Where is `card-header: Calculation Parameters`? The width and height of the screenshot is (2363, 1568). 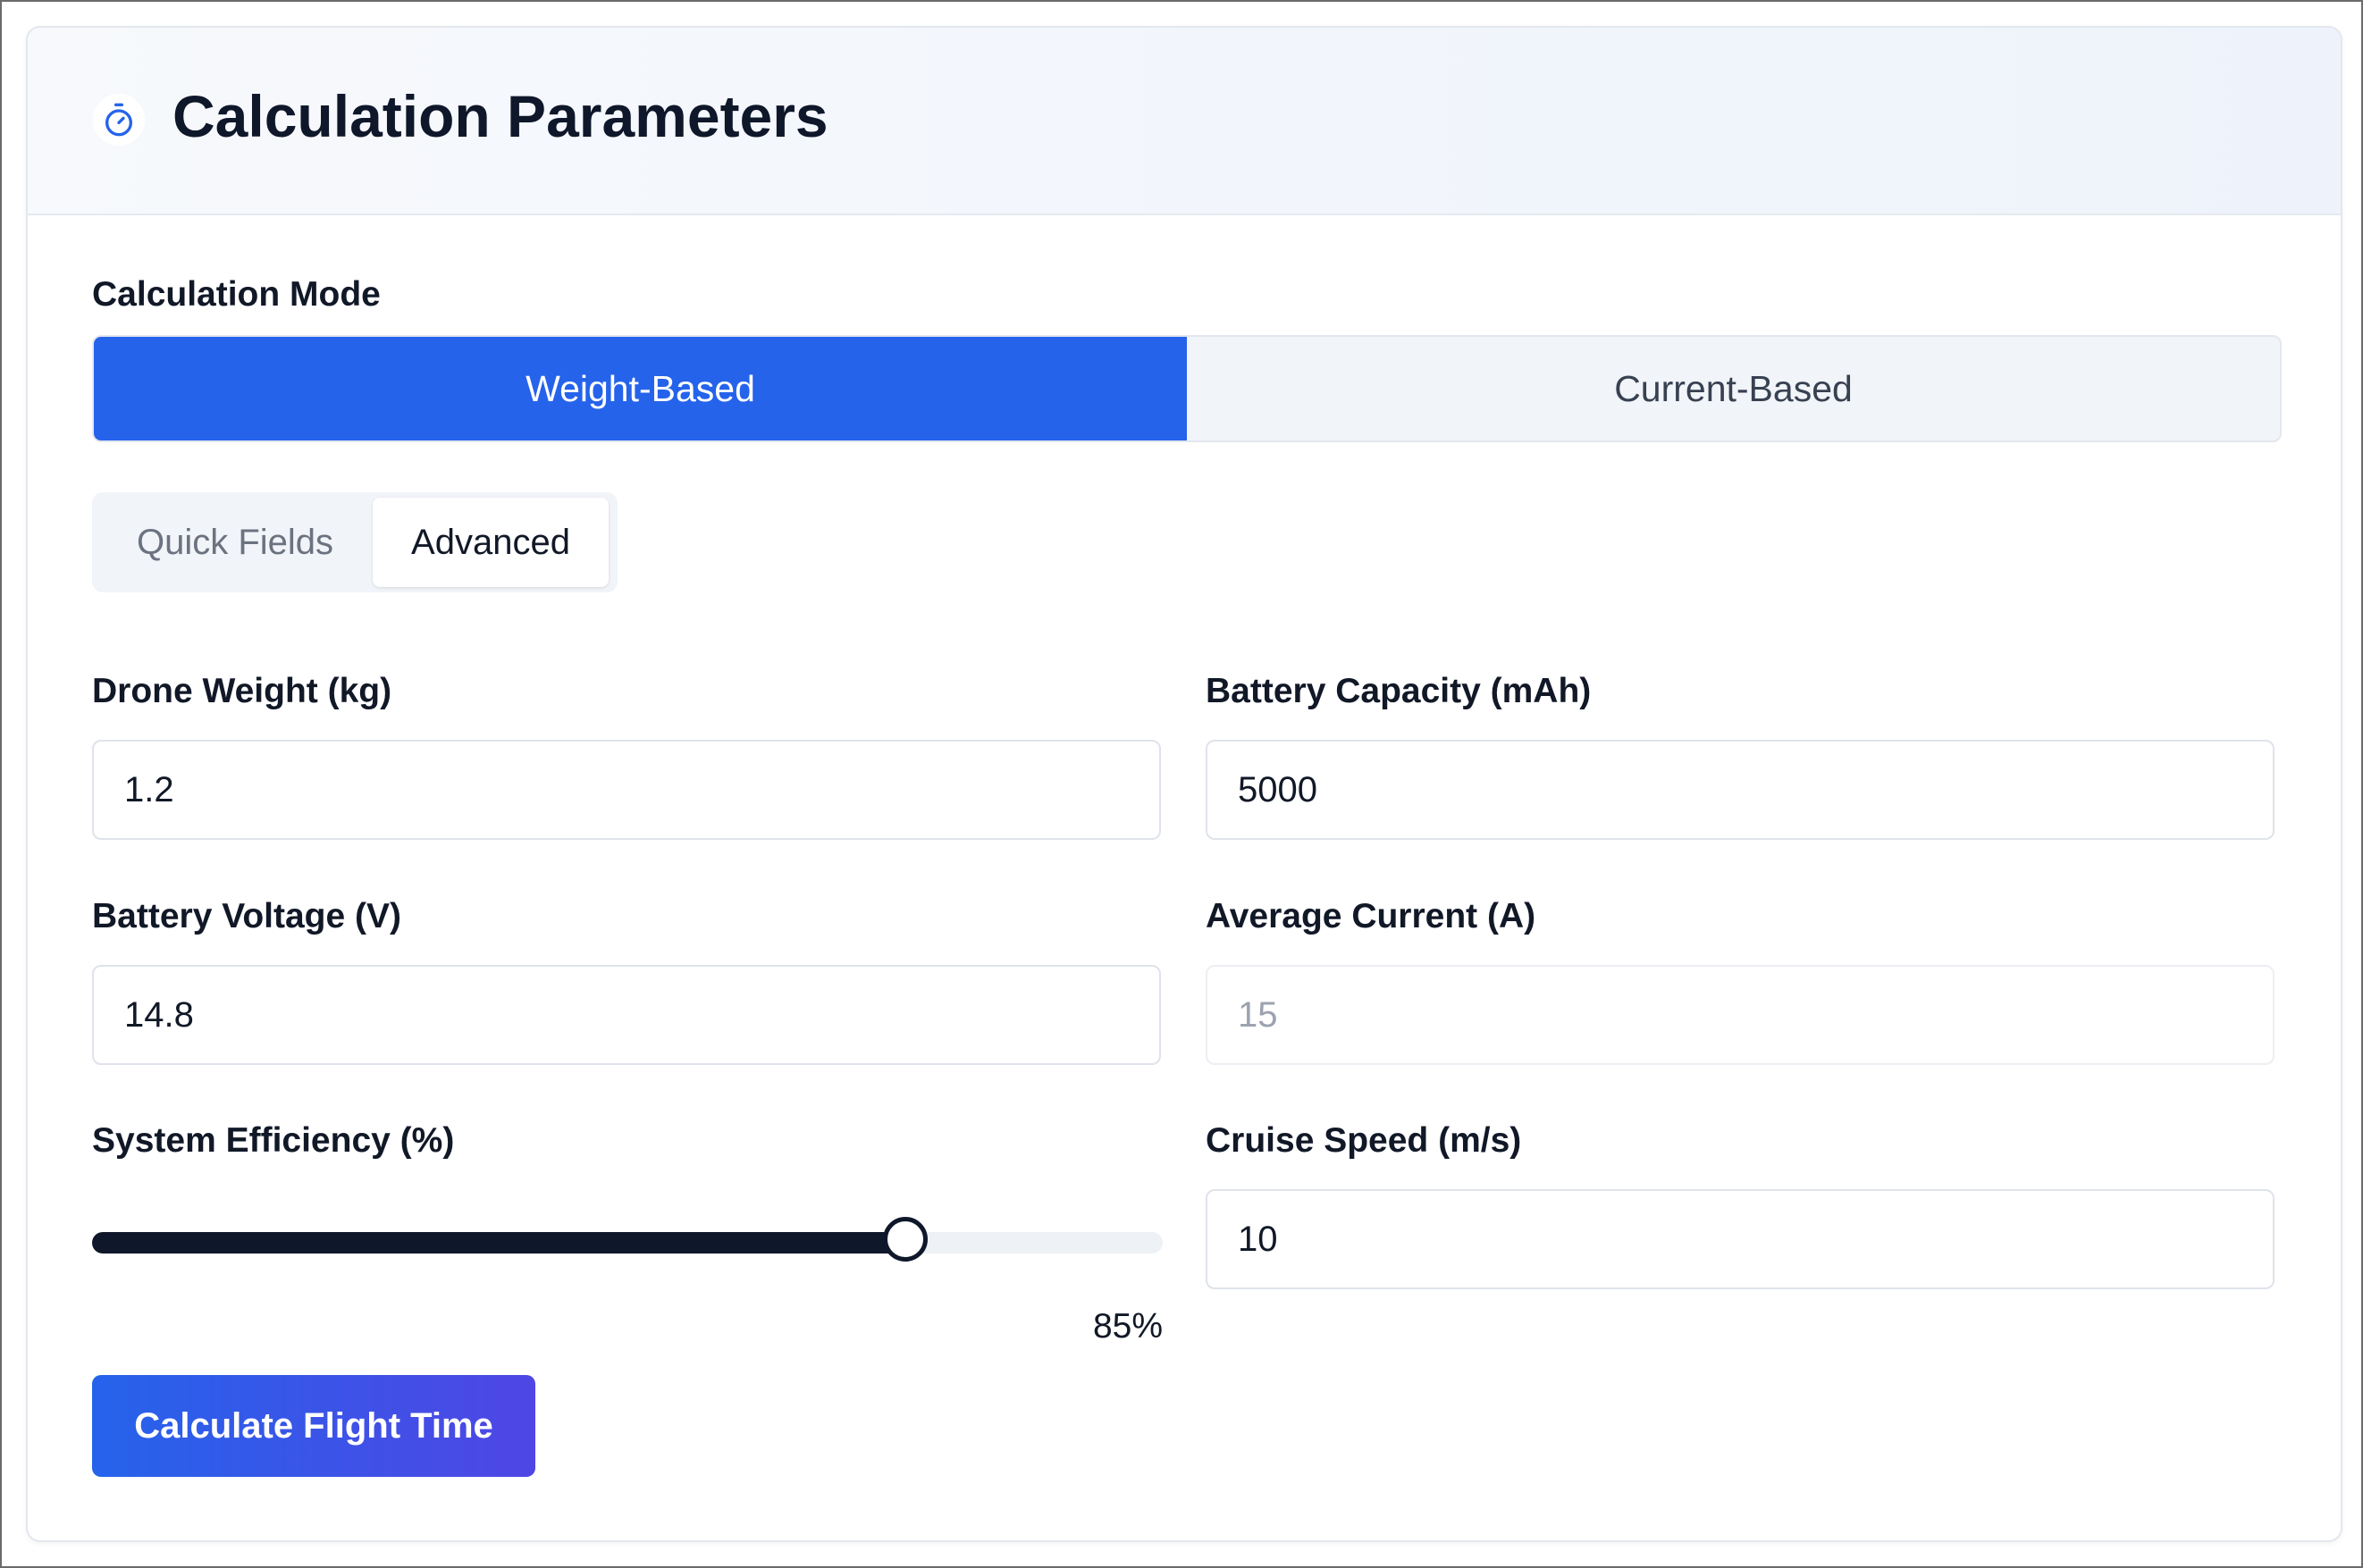 card-header: Calculation Parameters is located at coordinates (1184, 121).